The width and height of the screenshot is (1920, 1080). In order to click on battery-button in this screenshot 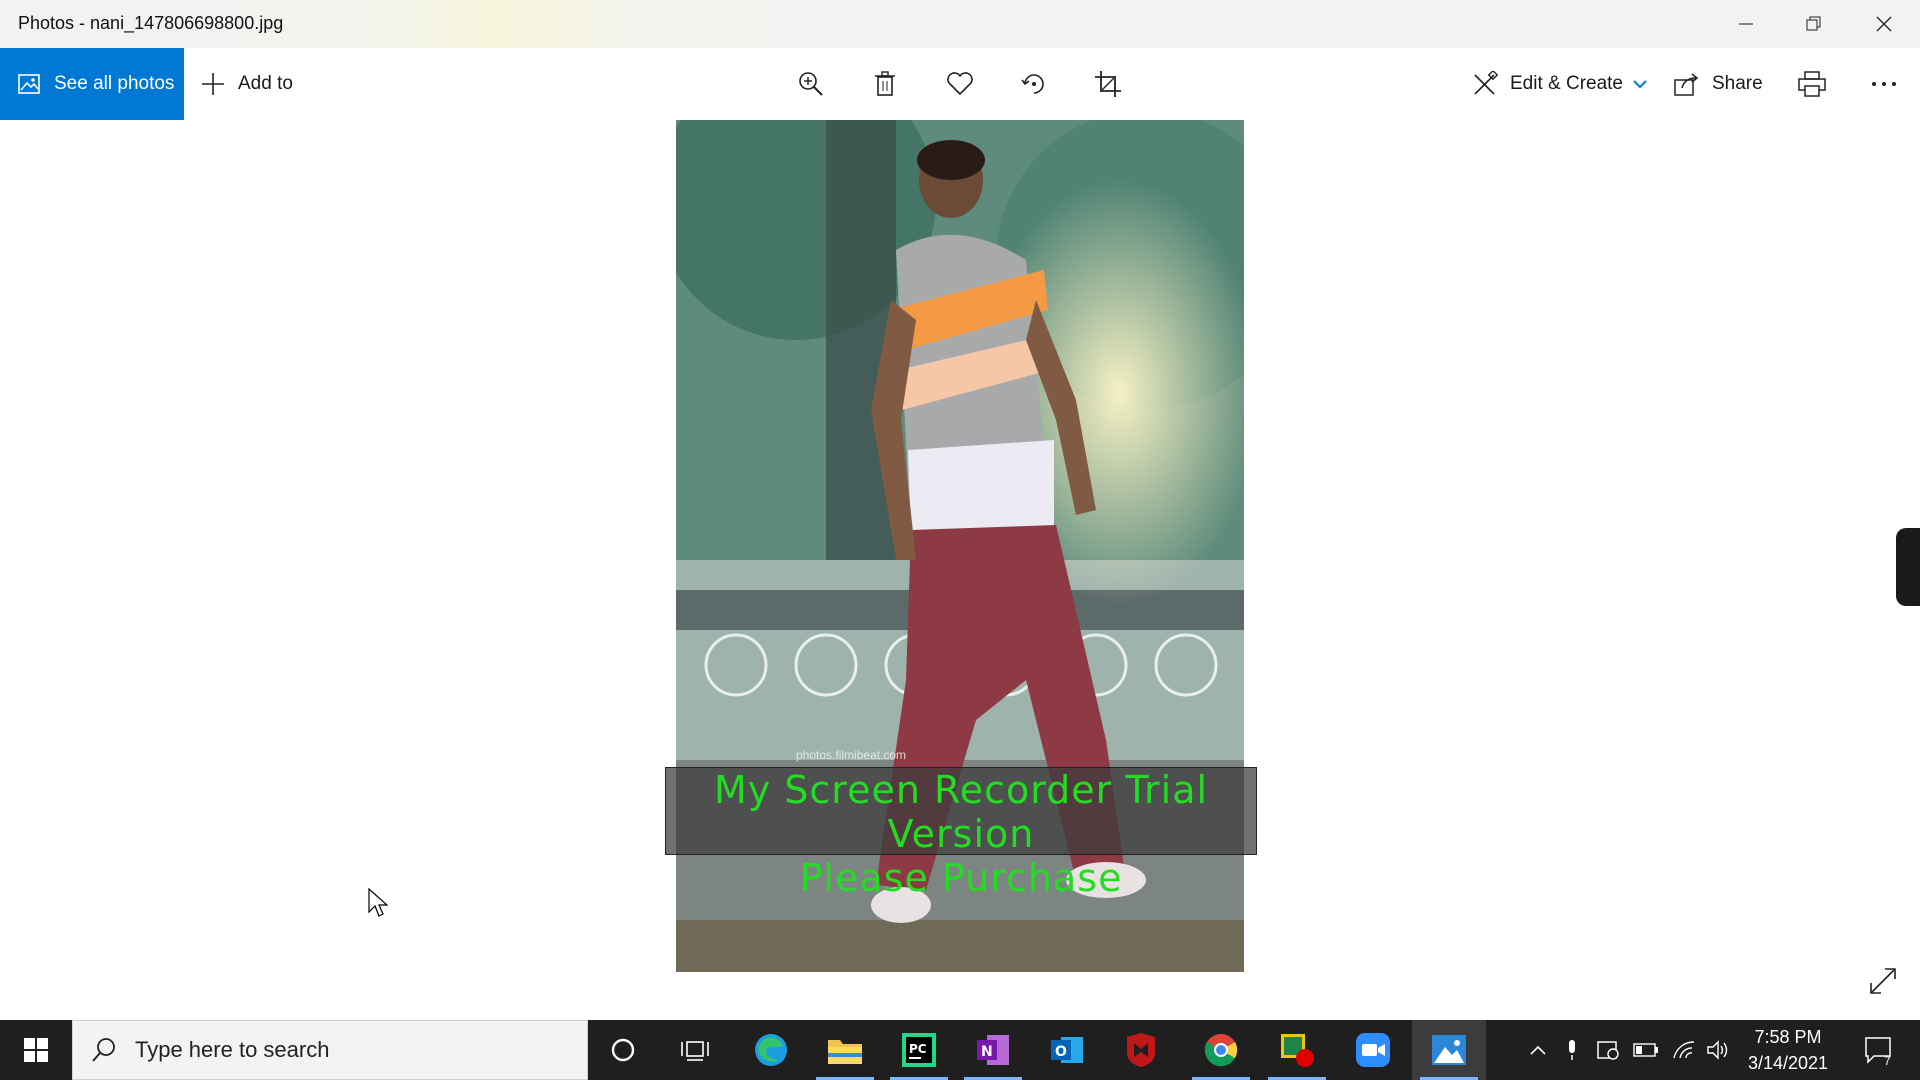, I will do `click(1646, 1050)`.